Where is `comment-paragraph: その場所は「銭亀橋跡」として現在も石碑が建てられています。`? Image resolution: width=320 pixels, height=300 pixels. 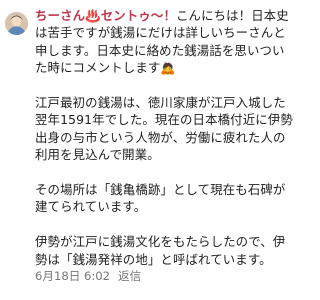 comment-paragraph: その場所は「銭亀橋跡」として現在も石碑が建てられています。 is located at coordinates (160, 198).